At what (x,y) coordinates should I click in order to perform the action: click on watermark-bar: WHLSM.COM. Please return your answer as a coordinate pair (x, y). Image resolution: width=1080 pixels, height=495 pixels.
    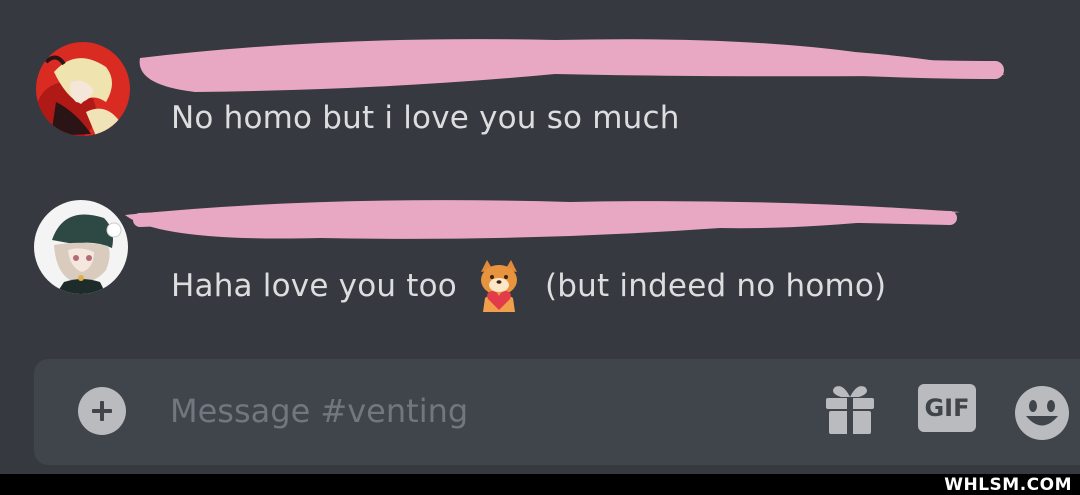
    Looking at the image, I should click on (540, 484).